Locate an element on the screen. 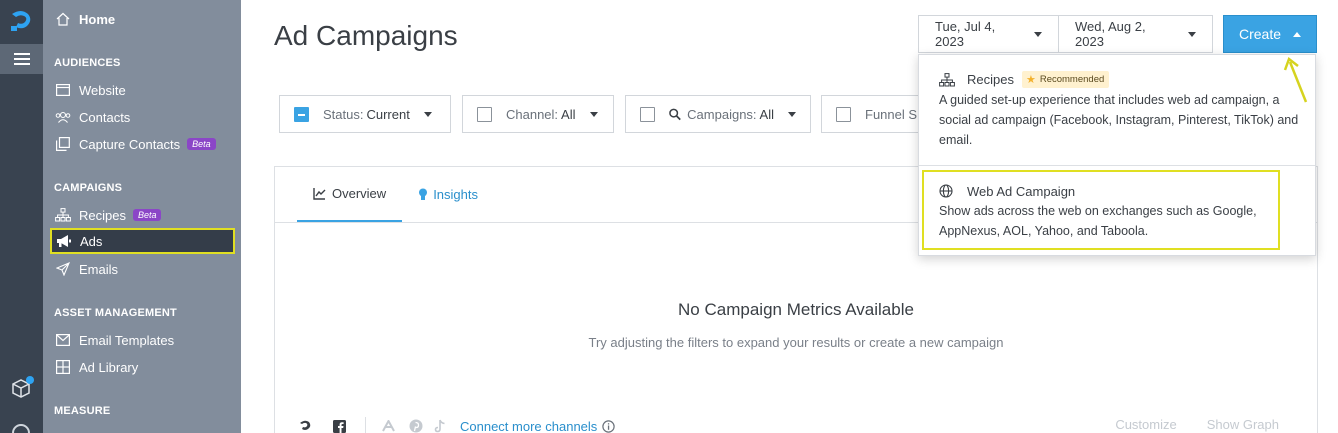 The height and width of the screenshot is (433, 1338). paper-plane-icon is located at coordinates (63, 269).